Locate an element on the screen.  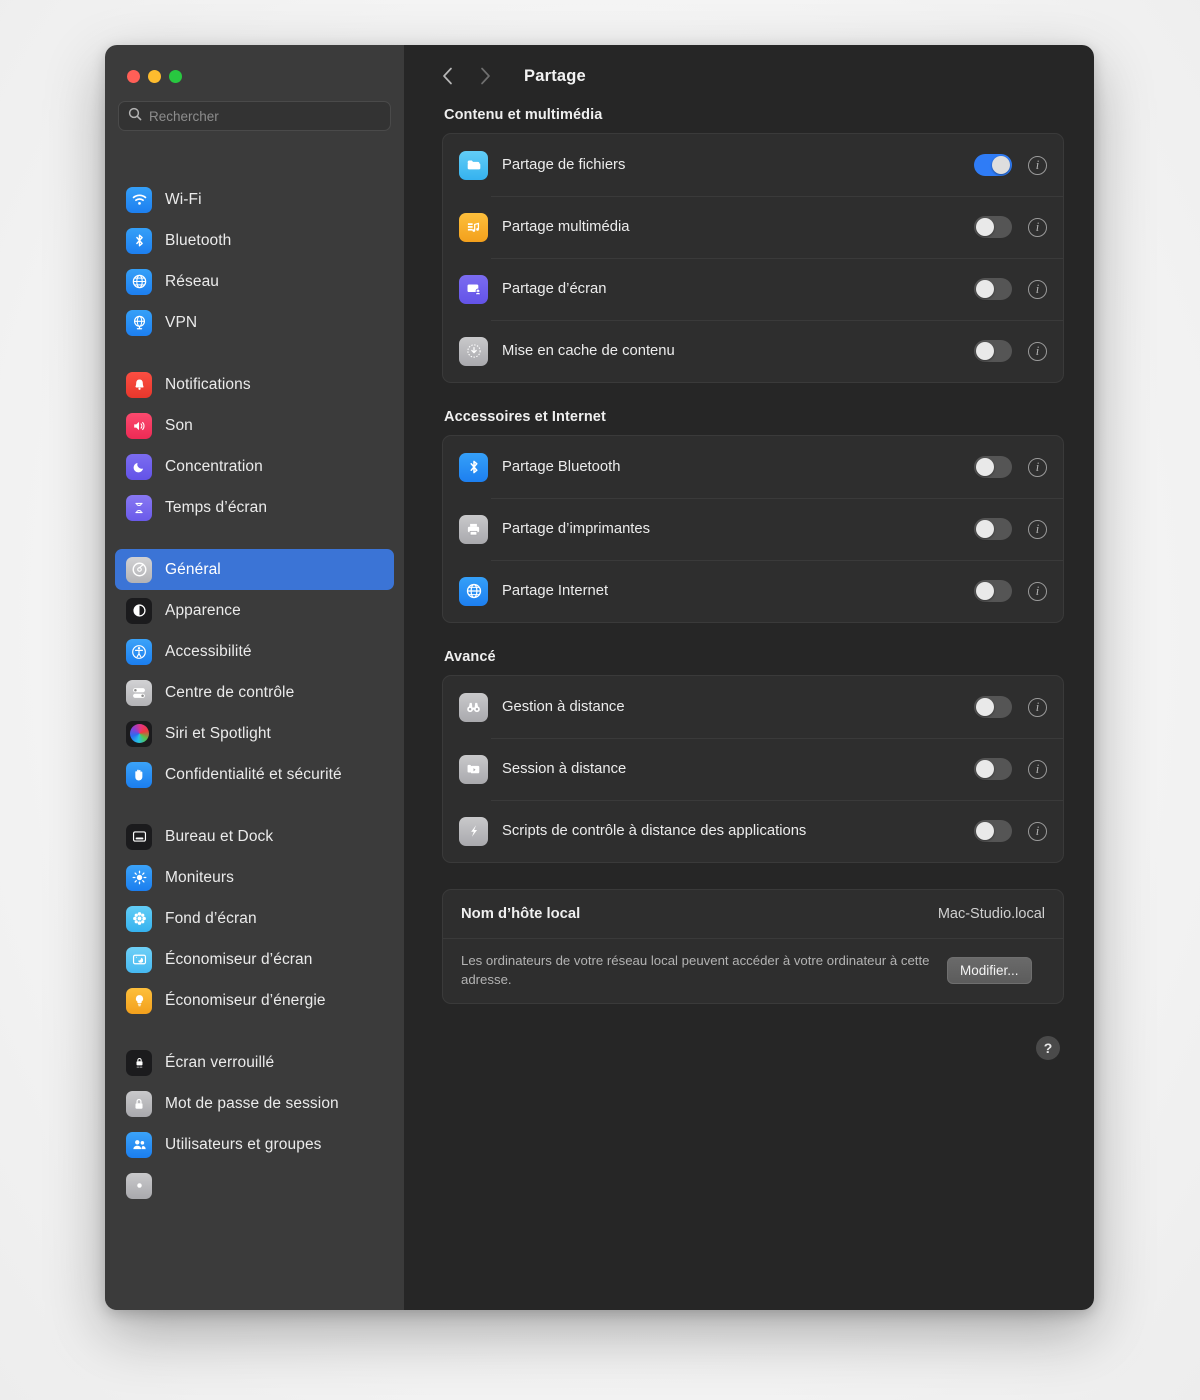
sidebar-item-energy-saver: Économiseur d’énergie is located at coordinates (254, 1000).